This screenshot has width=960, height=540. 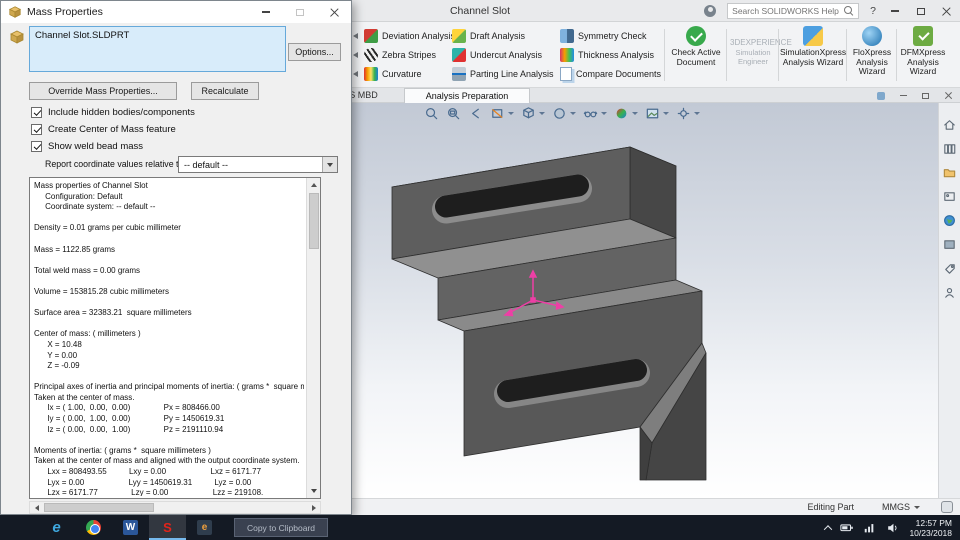 I want to click on checkbox-include-hidden-bodies: Include hidden bodies/components, so click(x=113, y=112).